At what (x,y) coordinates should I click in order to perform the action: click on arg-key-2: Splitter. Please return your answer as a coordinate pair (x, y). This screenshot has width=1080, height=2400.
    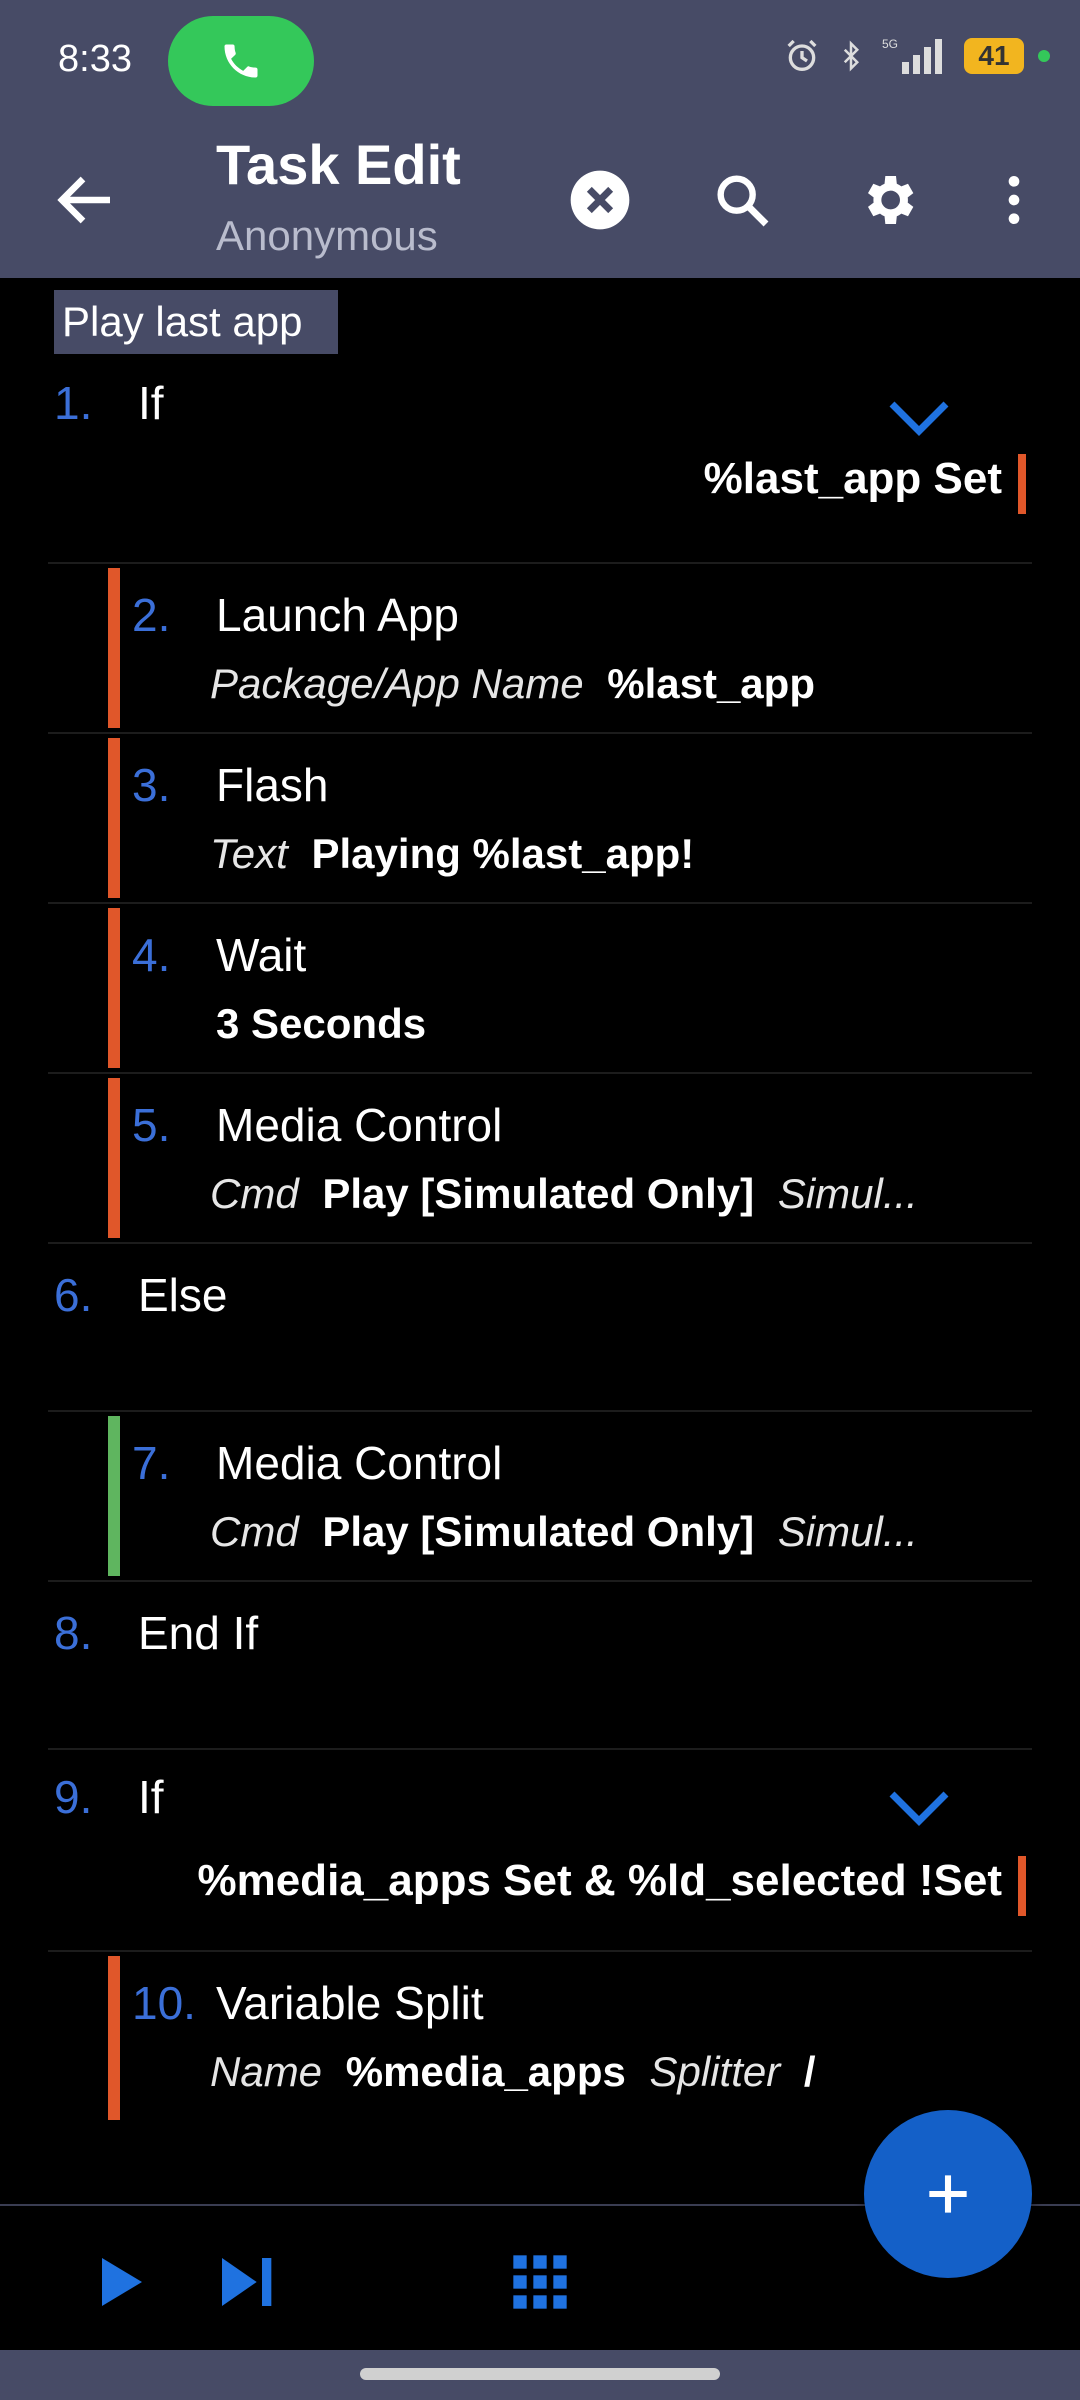
    Looking at the image, I should click on (715, 2071).